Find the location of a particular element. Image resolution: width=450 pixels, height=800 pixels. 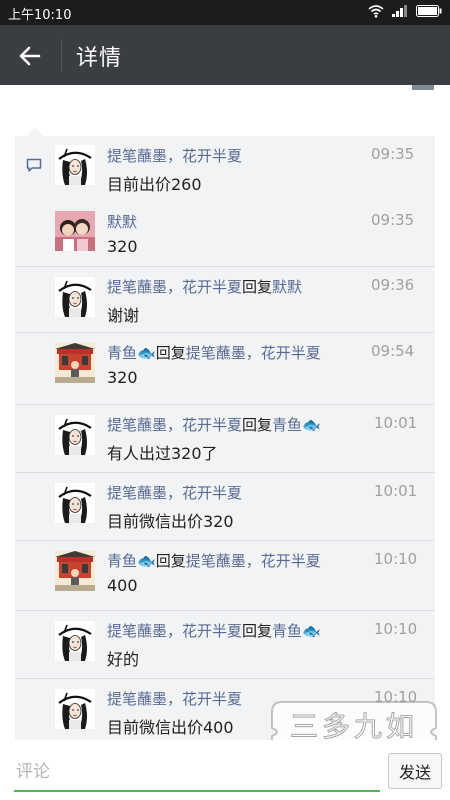

wifi-icon is located at coordinates (376, 11).